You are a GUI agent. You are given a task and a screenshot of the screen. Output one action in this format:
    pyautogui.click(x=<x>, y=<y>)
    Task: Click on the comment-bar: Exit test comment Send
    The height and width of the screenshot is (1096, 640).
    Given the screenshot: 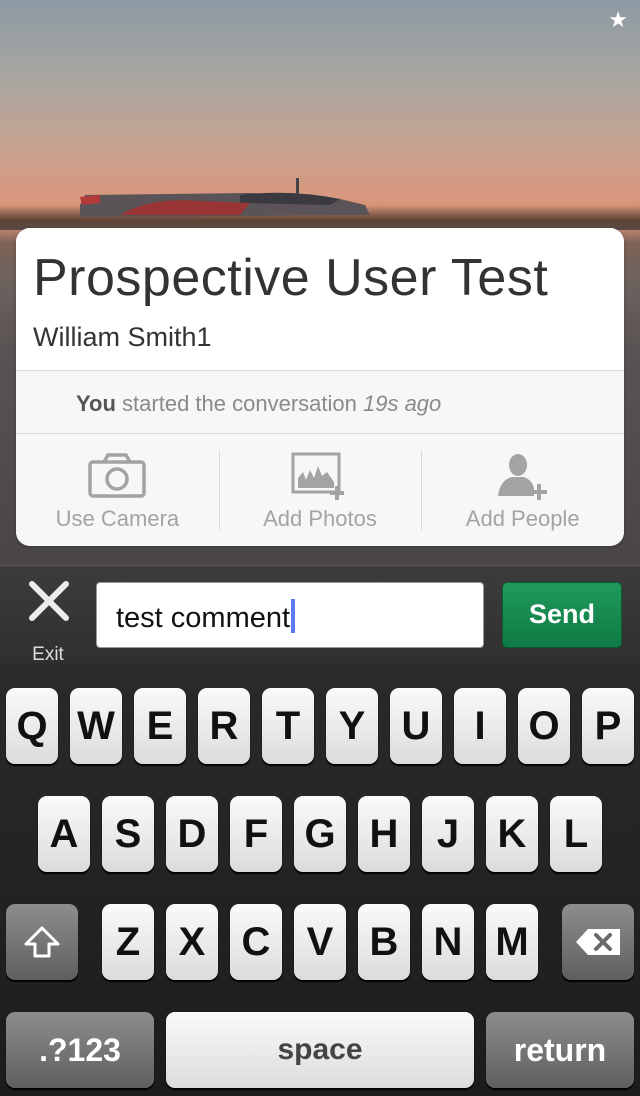 What is the action you would take?
    pyautogui.click(x=320, y=615)
    